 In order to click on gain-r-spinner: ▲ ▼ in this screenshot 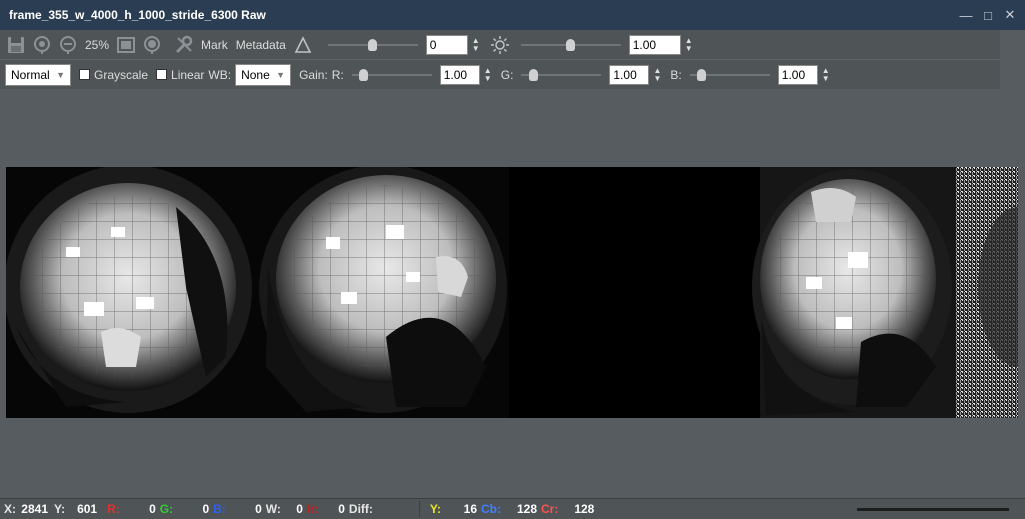, I will do `click(488, 74)`.